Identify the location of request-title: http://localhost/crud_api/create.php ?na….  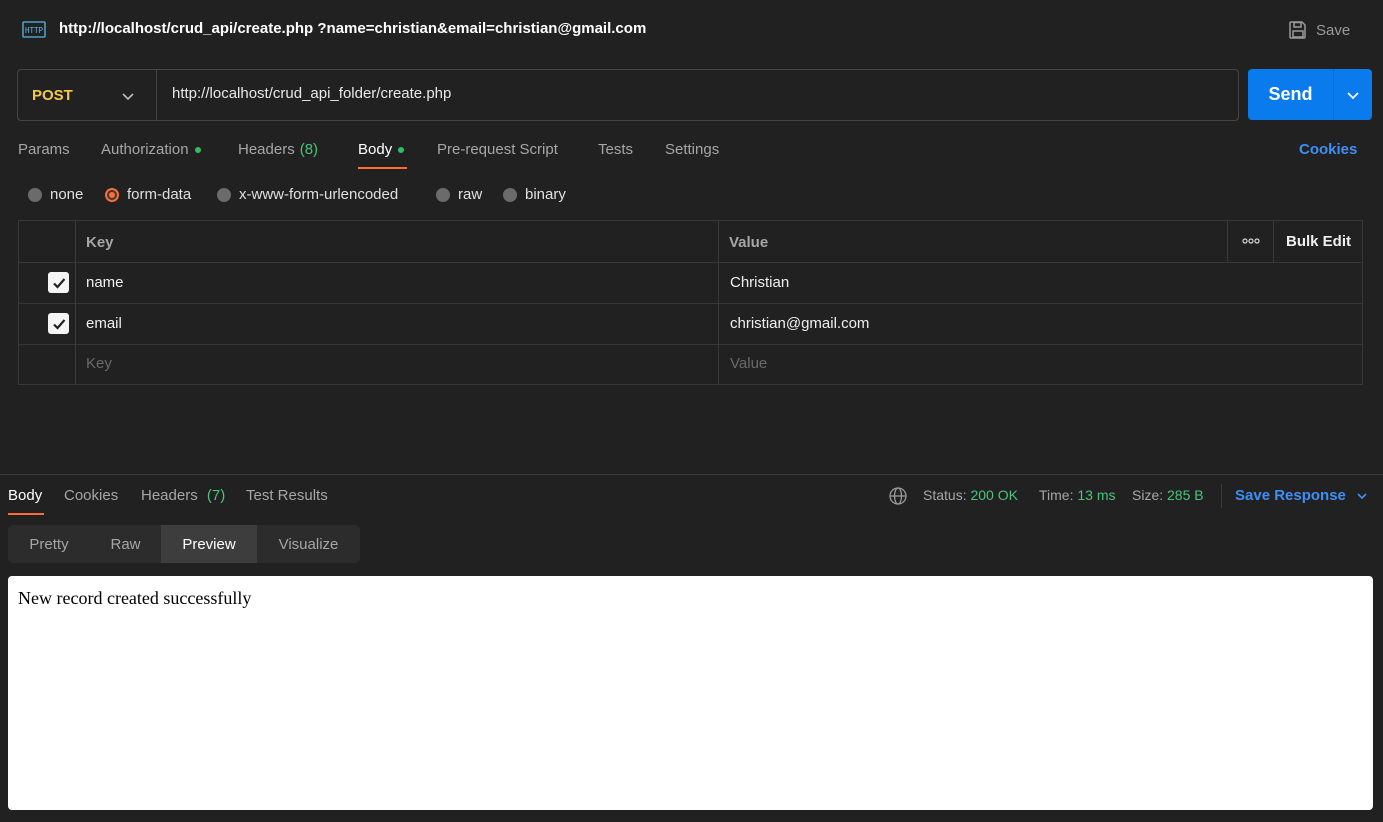
(352, 28).